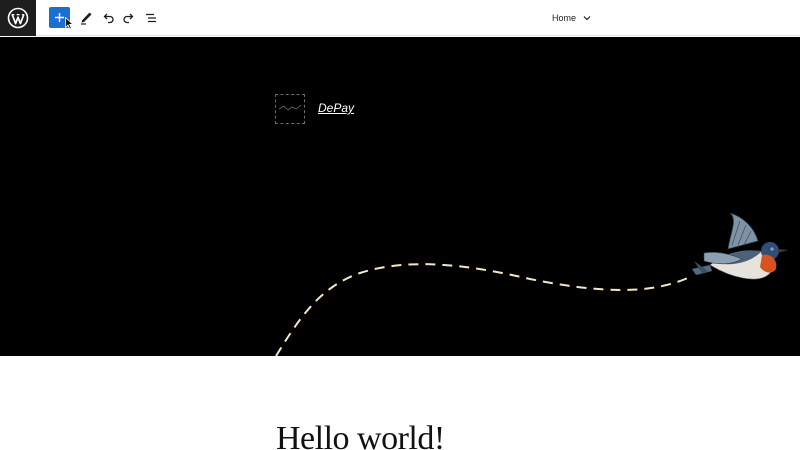  I want to click on list-view-icon, so click(151, 18).